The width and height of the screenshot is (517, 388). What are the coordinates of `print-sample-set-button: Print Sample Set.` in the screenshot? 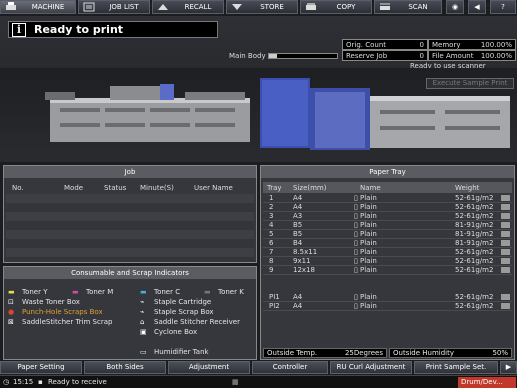 It's located at (456, 367).